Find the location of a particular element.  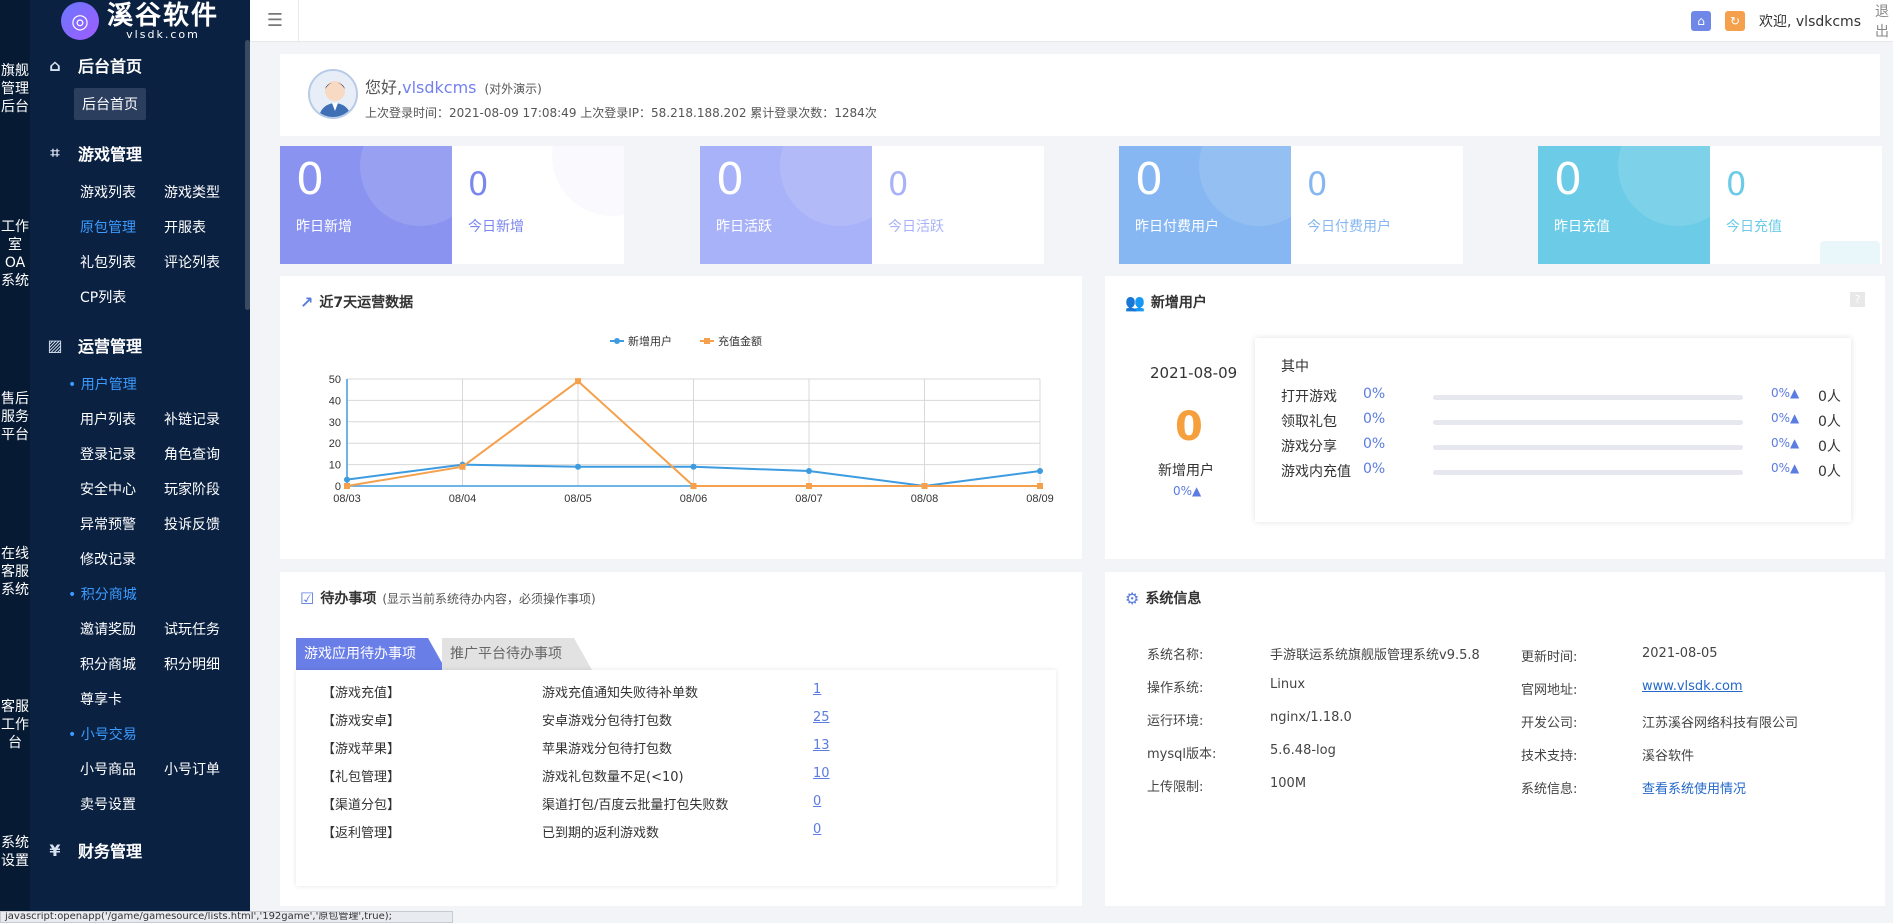

home-shortcut-icon: ⌂ is located at coordinates (1701, 21).